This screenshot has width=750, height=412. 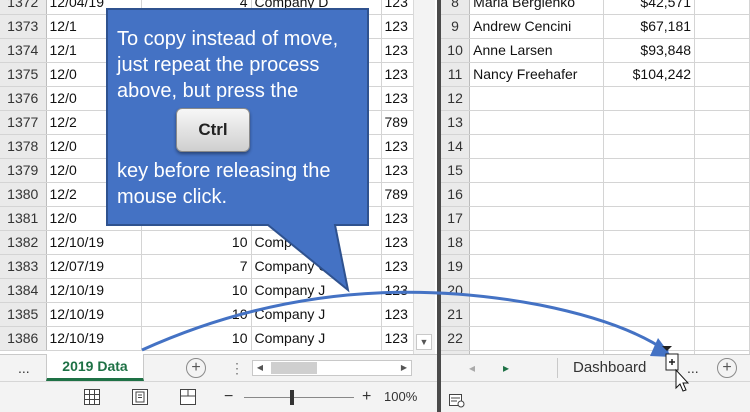 What do you see at coordinates (23, 98) in the screenshot?
I see `row-header: 1376` at bounding box center [23, 98].